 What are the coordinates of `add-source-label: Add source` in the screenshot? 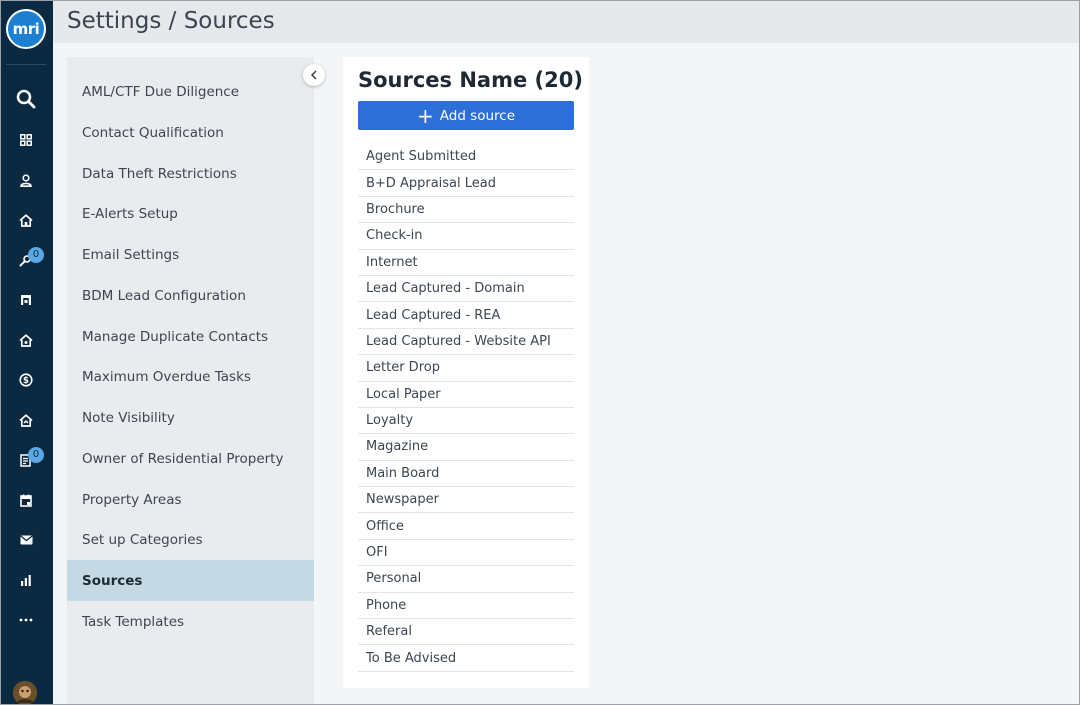 It's located at (477, 115).